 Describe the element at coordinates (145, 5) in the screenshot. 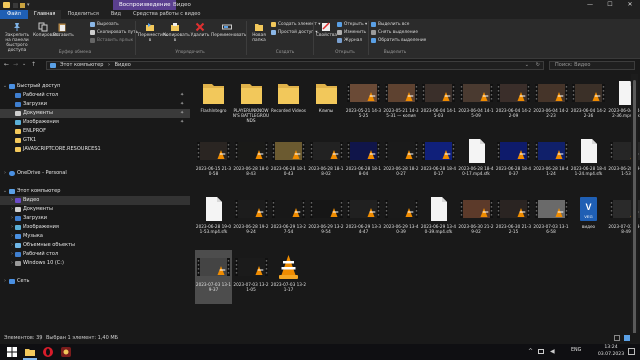

I see `context-tab-playback: Воспроизведение` at that location.